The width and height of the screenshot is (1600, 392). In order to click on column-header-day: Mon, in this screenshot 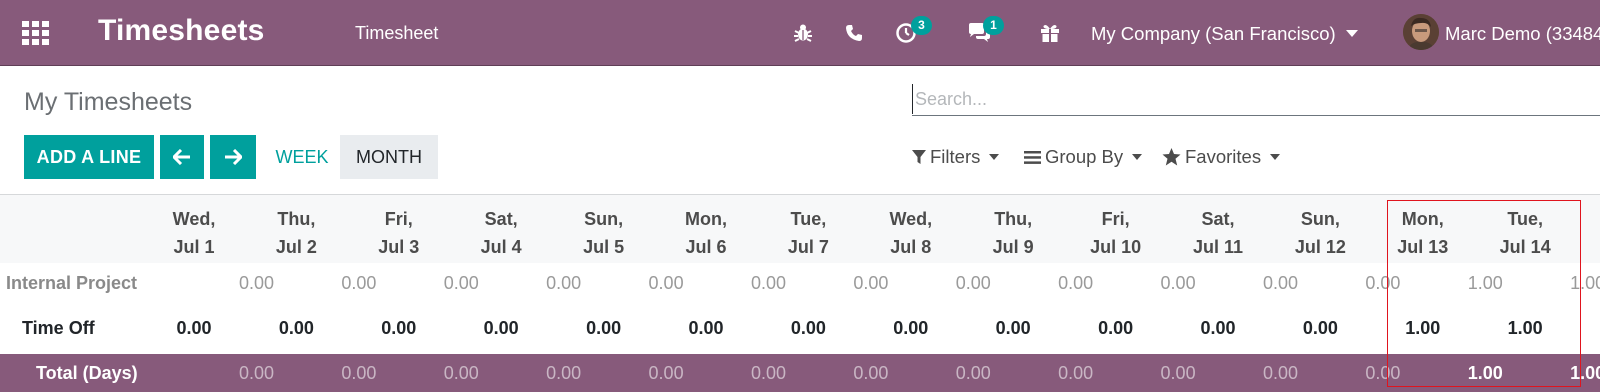, I will do `click(1422, 219)`.